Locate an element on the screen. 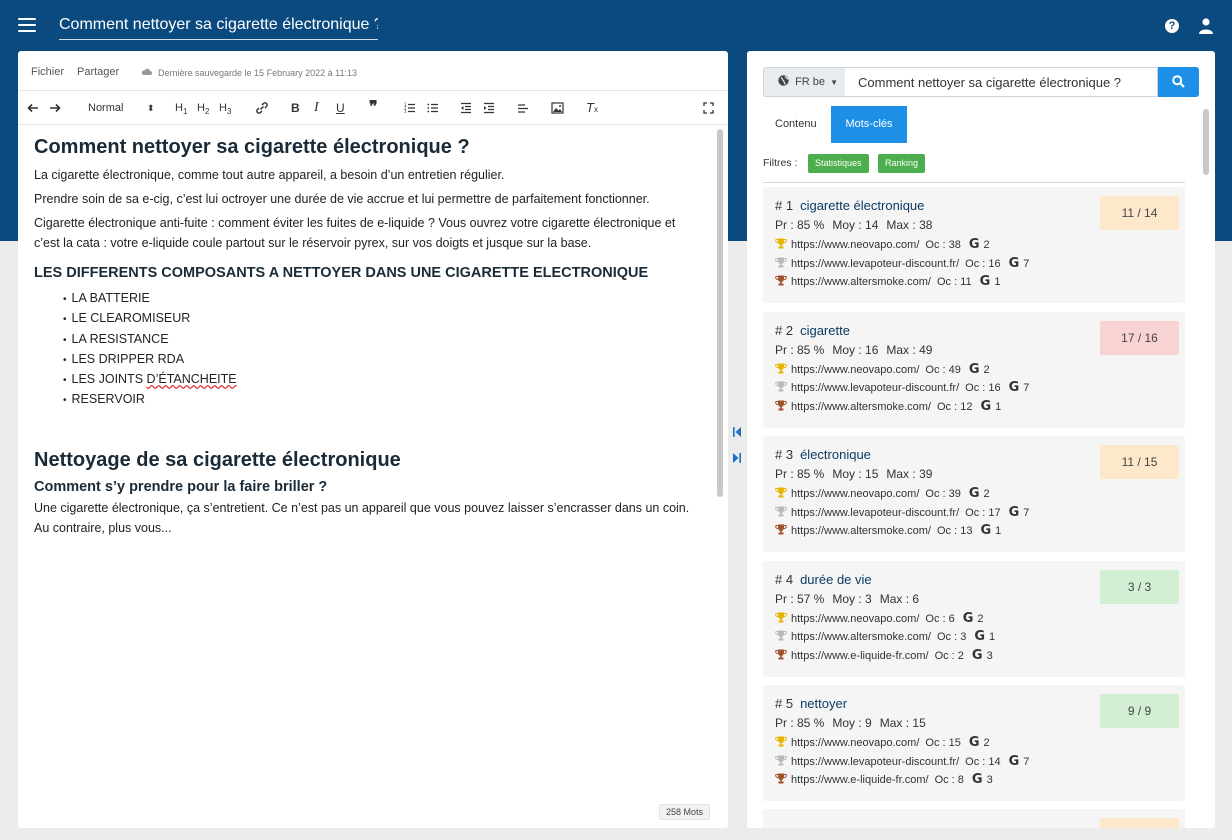 This screenshot has height=840, width=1232. keyword-rank: # 1 is located at coordinates (784, 205).